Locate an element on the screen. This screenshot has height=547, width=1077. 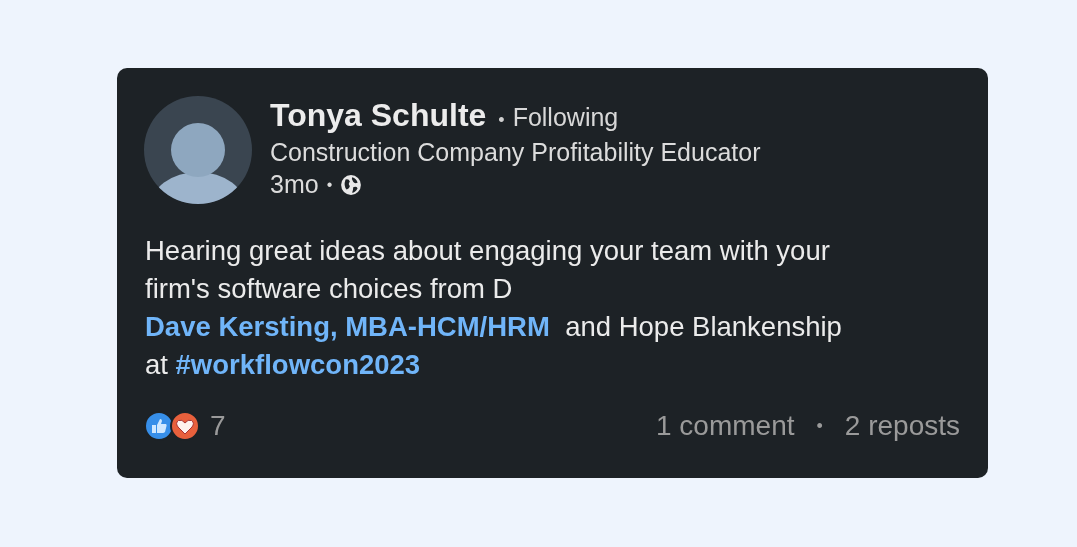
hashtag-link: #workflowcon2023 is located at coordinates (298, 364).